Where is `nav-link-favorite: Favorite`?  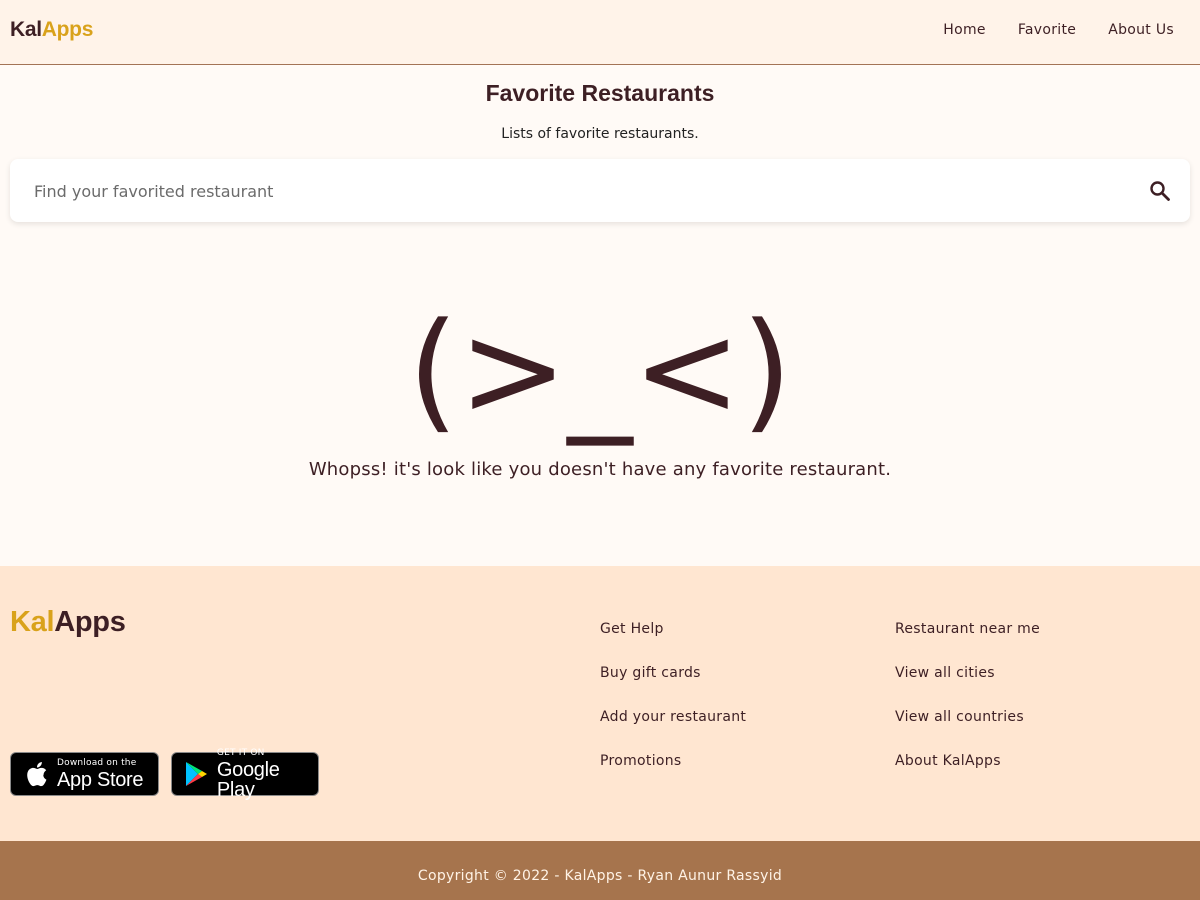 nav-link-favorite: Favorite is located at coordinates (1047, 30).